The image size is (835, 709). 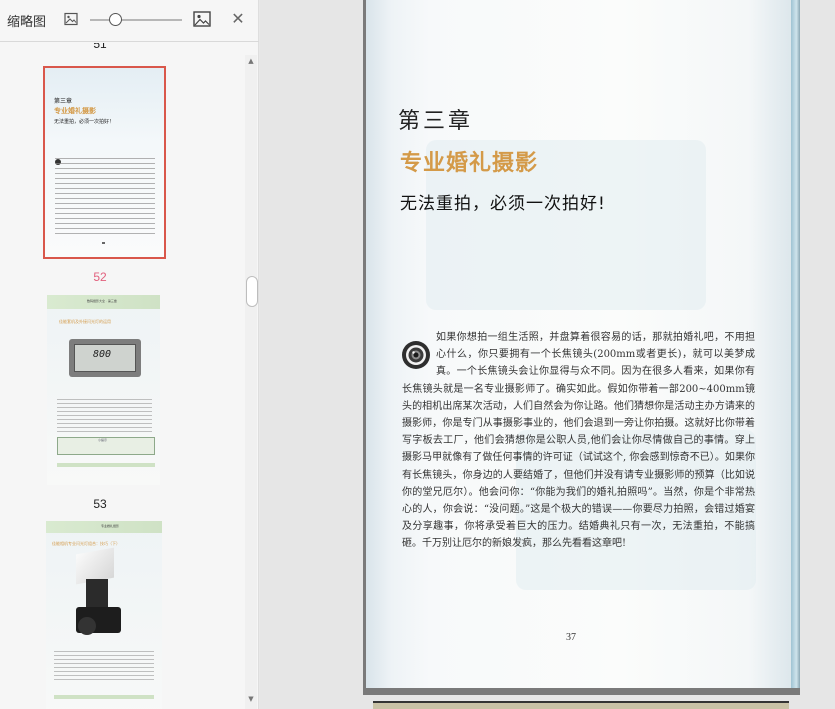 I want to click on zoom-slider-handle, so click(x=115, y=19).